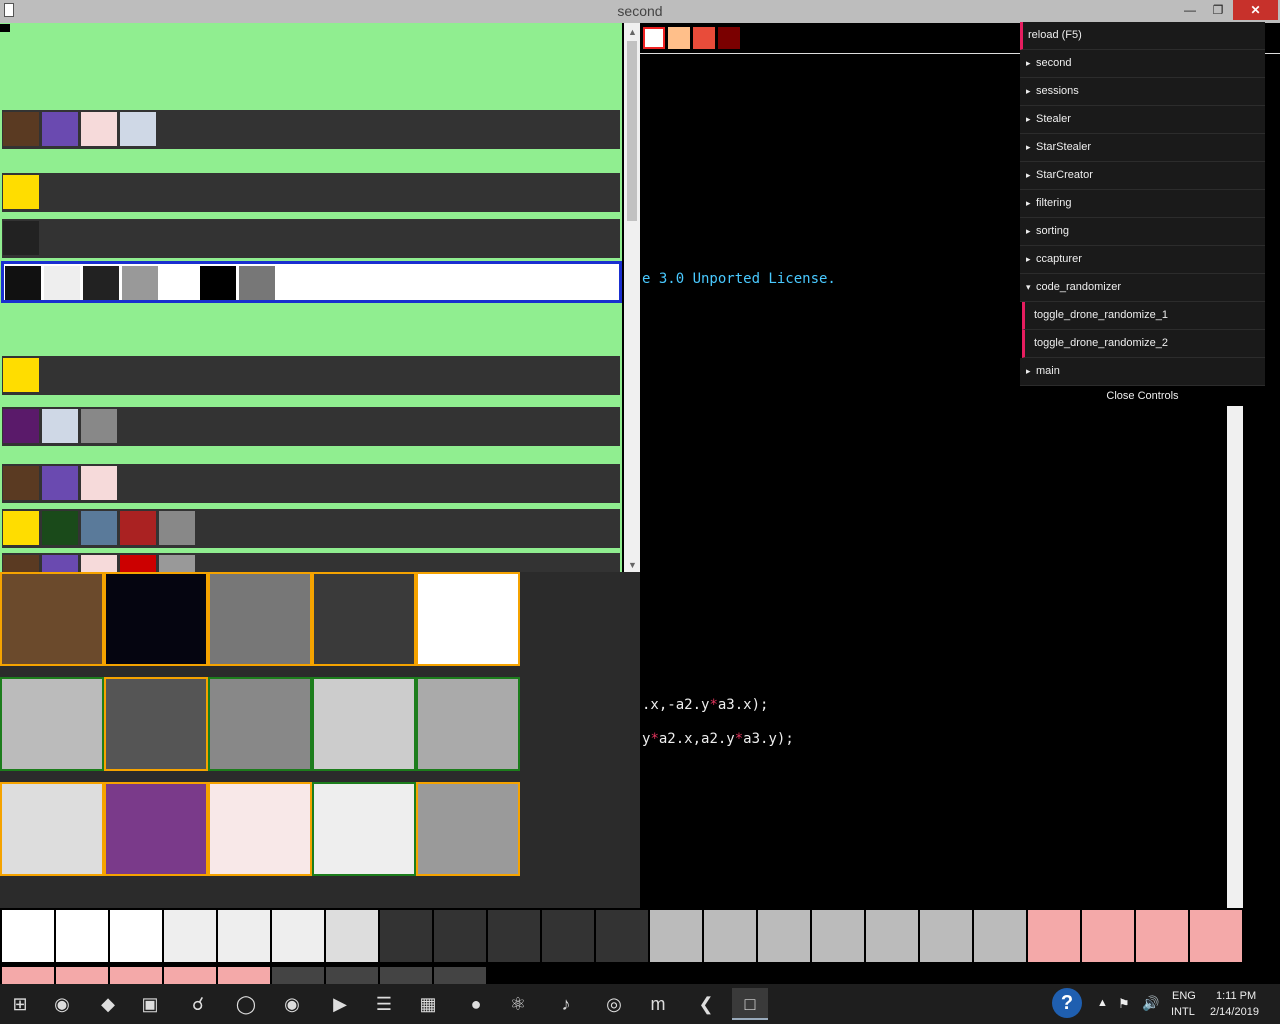 This screenshot has width=1280, height=1024. What do you see at coordinates (518, 1004) in the screenshot?
I see `atom-icon: ⚛` at bounding box center [518, 1004].